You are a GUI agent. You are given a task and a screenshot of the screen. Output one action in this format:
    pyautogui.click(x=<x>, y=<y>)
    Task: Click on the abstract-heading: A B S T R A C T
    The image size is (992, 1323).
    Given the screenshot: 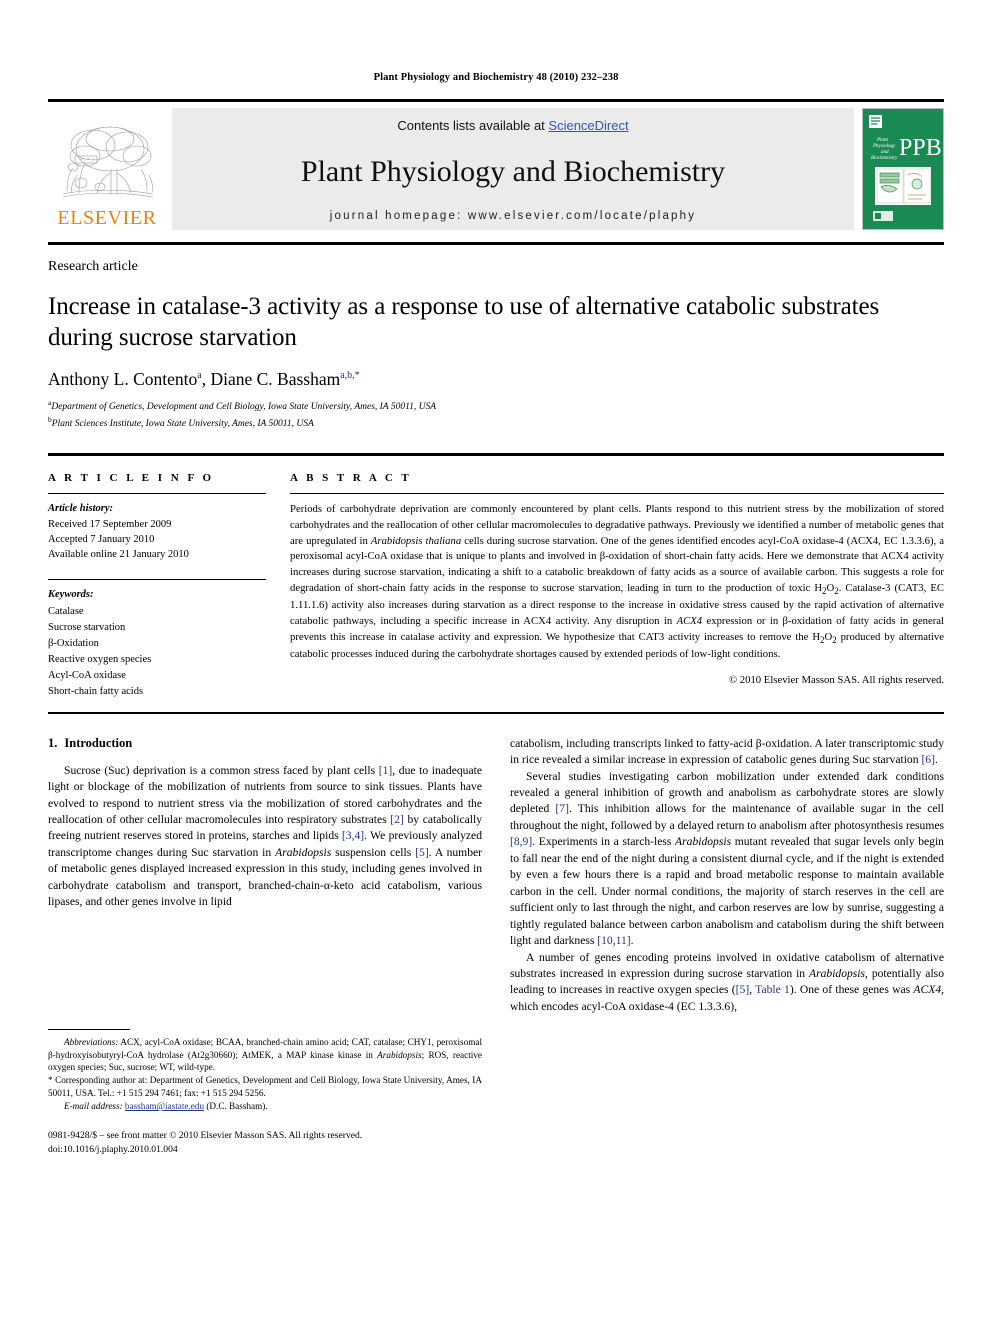 What is the action you would take?
    pyautogui.click(x=351, y=478)
    